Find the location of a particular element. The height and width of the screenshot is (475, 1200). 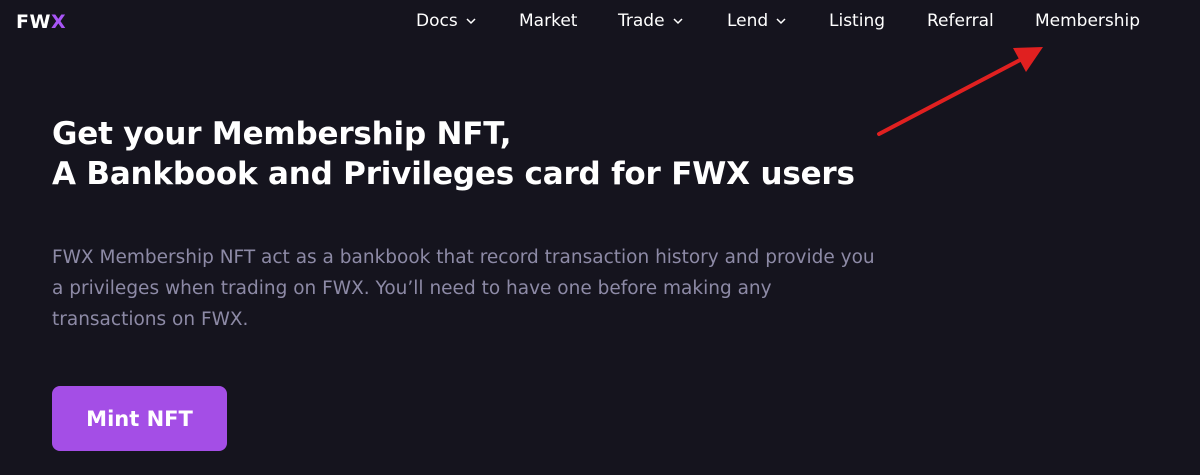

mint-nft-button: Mint NFT is located at coordinates (139, 418).